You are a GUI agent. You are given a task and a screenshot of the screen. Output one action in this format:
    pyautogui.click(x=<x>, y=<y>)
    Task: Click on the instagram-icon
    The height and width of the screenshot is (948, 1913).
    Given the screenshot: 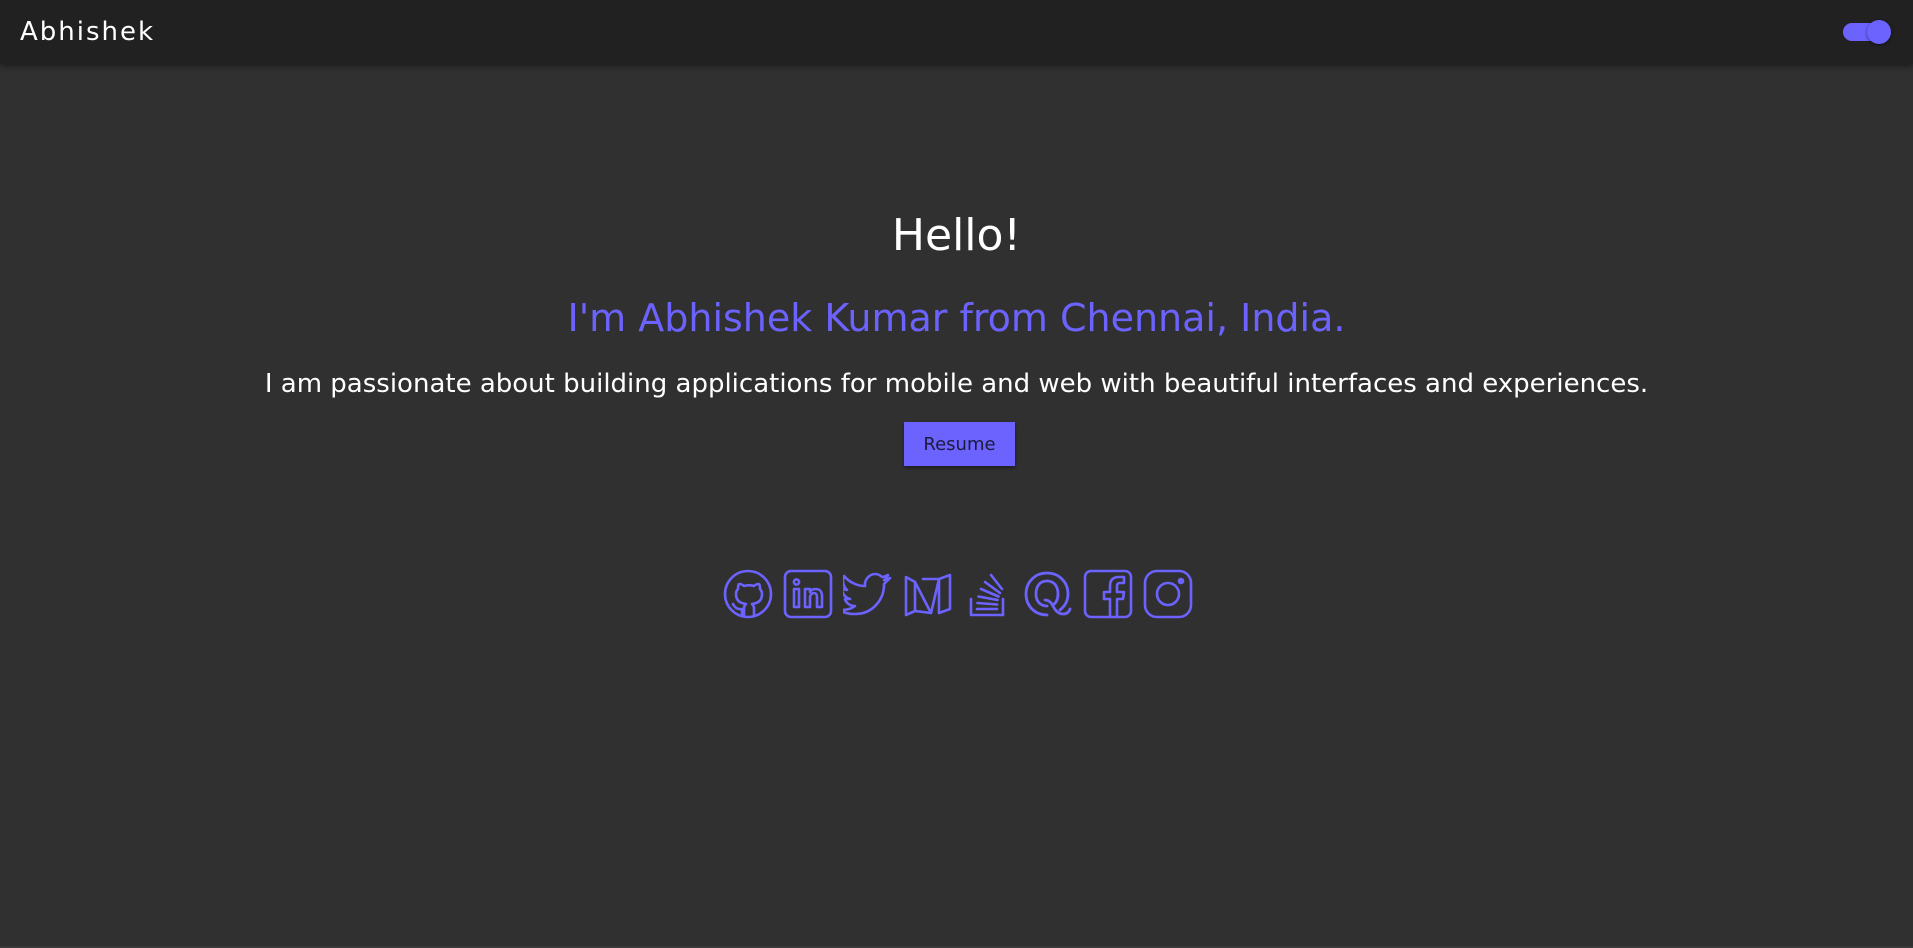 What is the action you would take?
    pyautogui.click(x=1168, y=594)
    